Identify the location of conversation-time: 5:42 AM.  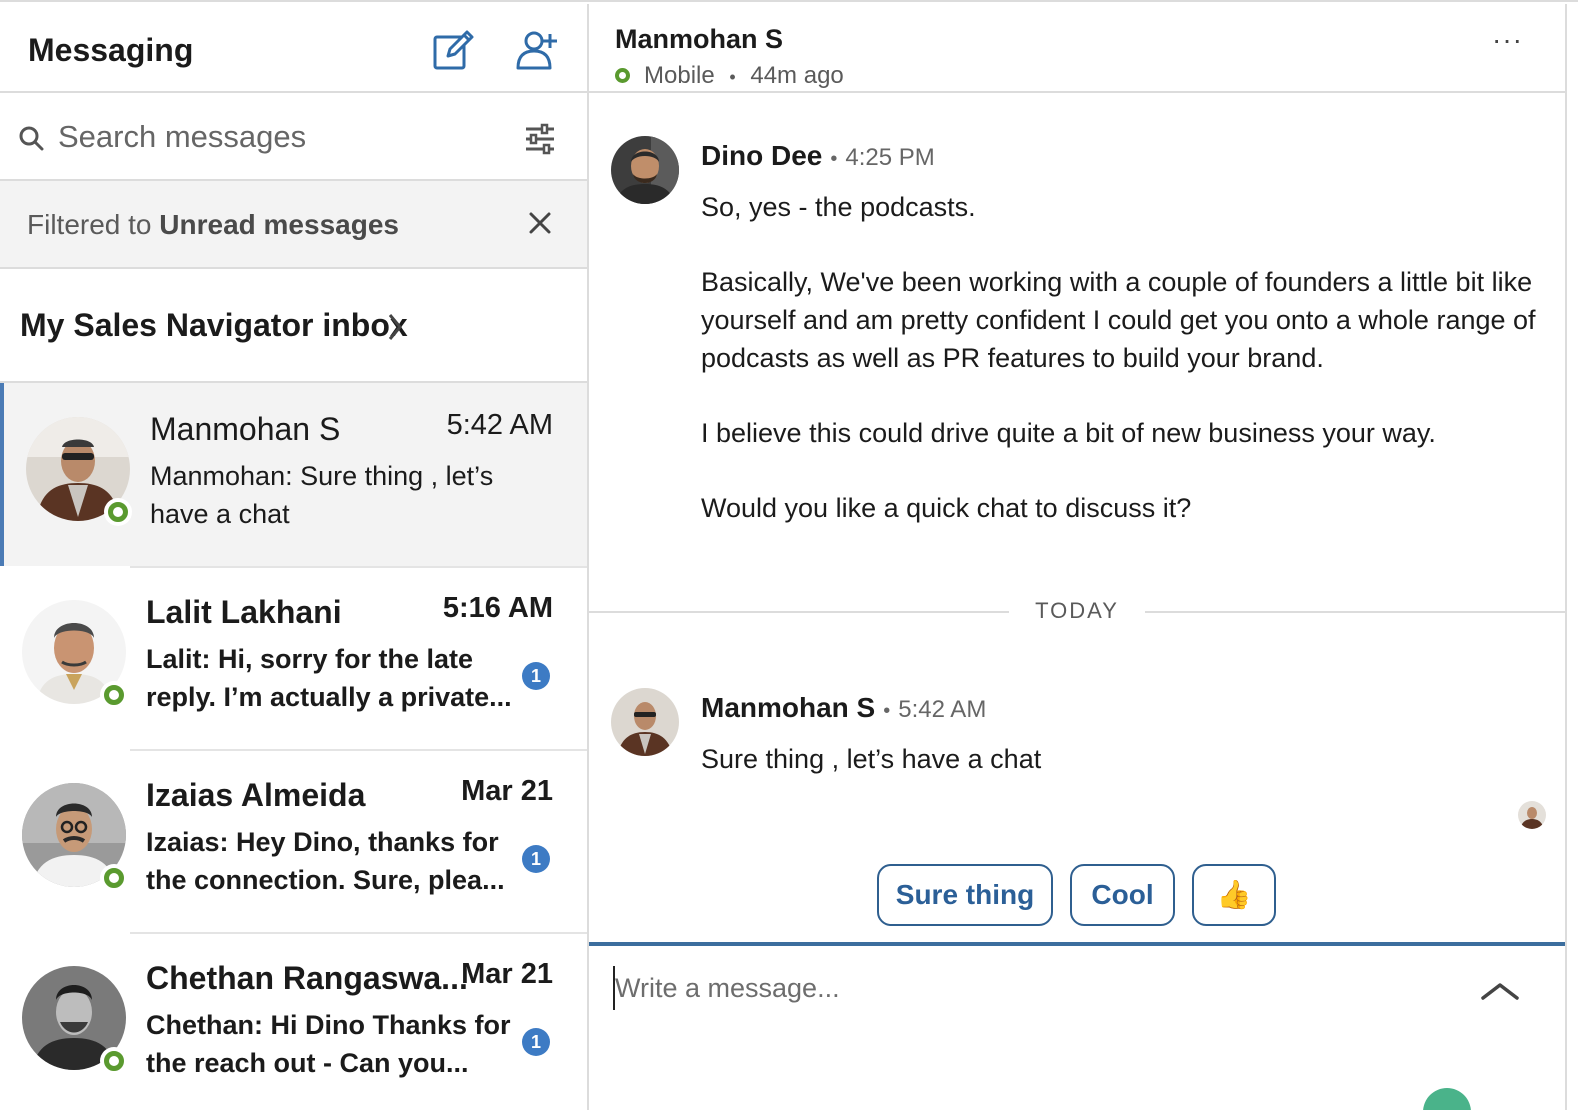
(499, 425).